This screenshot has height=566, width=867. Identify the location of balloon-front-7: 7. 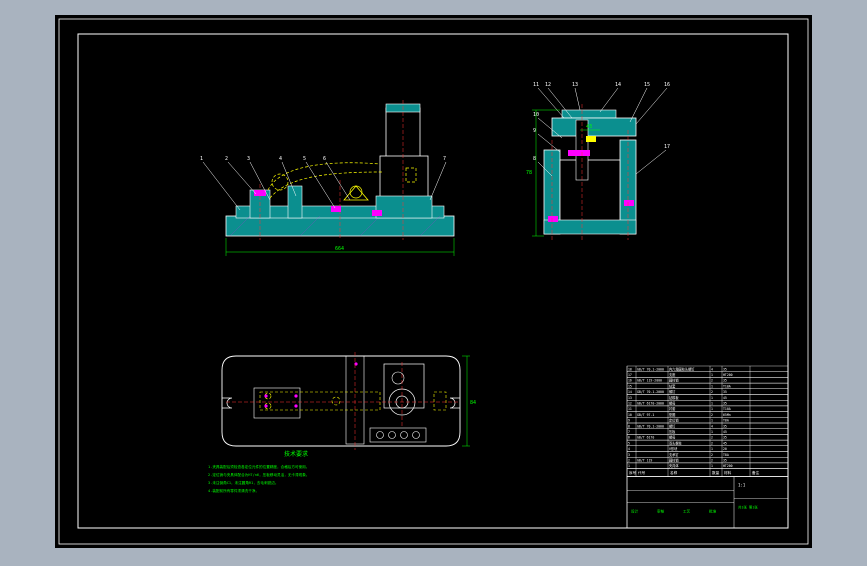
(444, 159).